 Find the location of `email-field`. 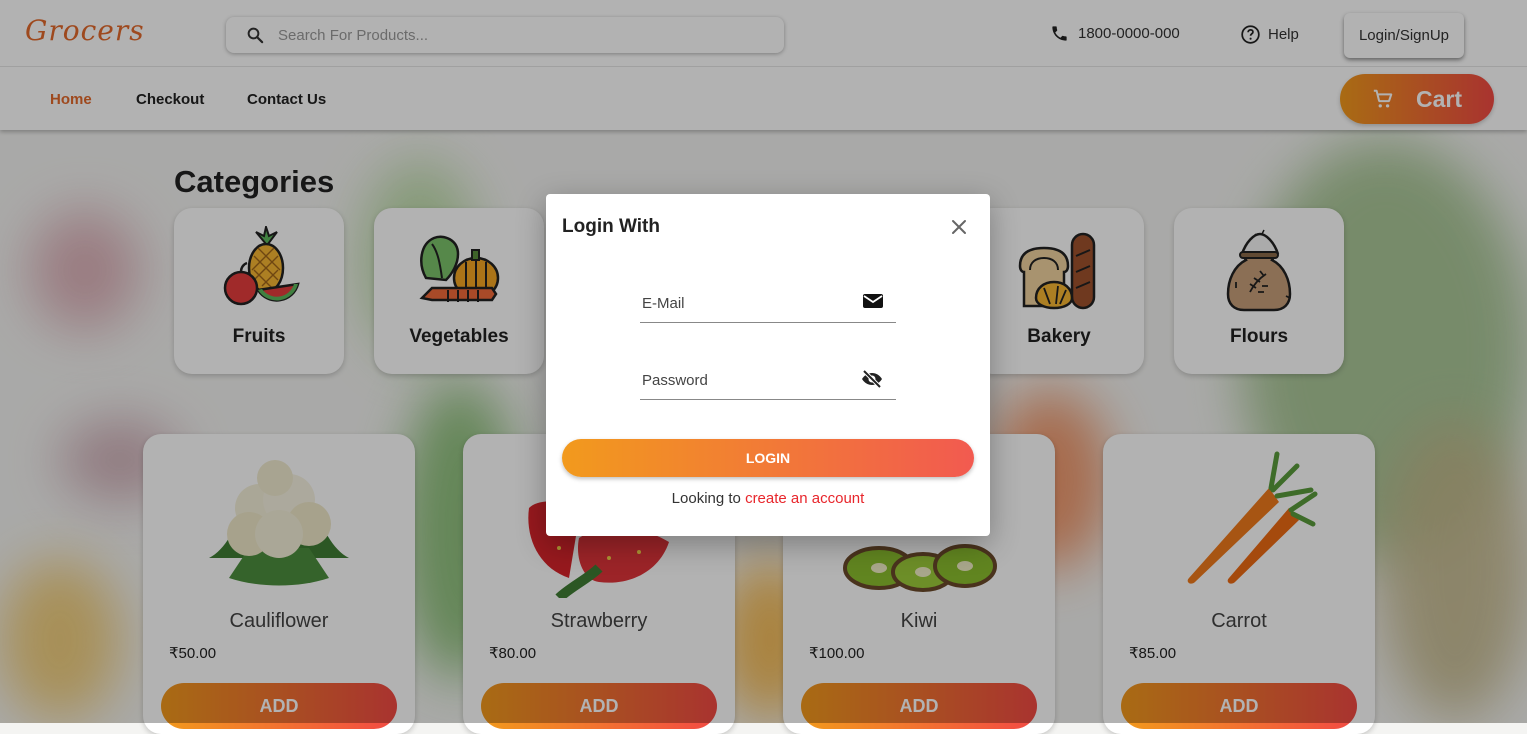

email-field is located at coordinates (768, 304).